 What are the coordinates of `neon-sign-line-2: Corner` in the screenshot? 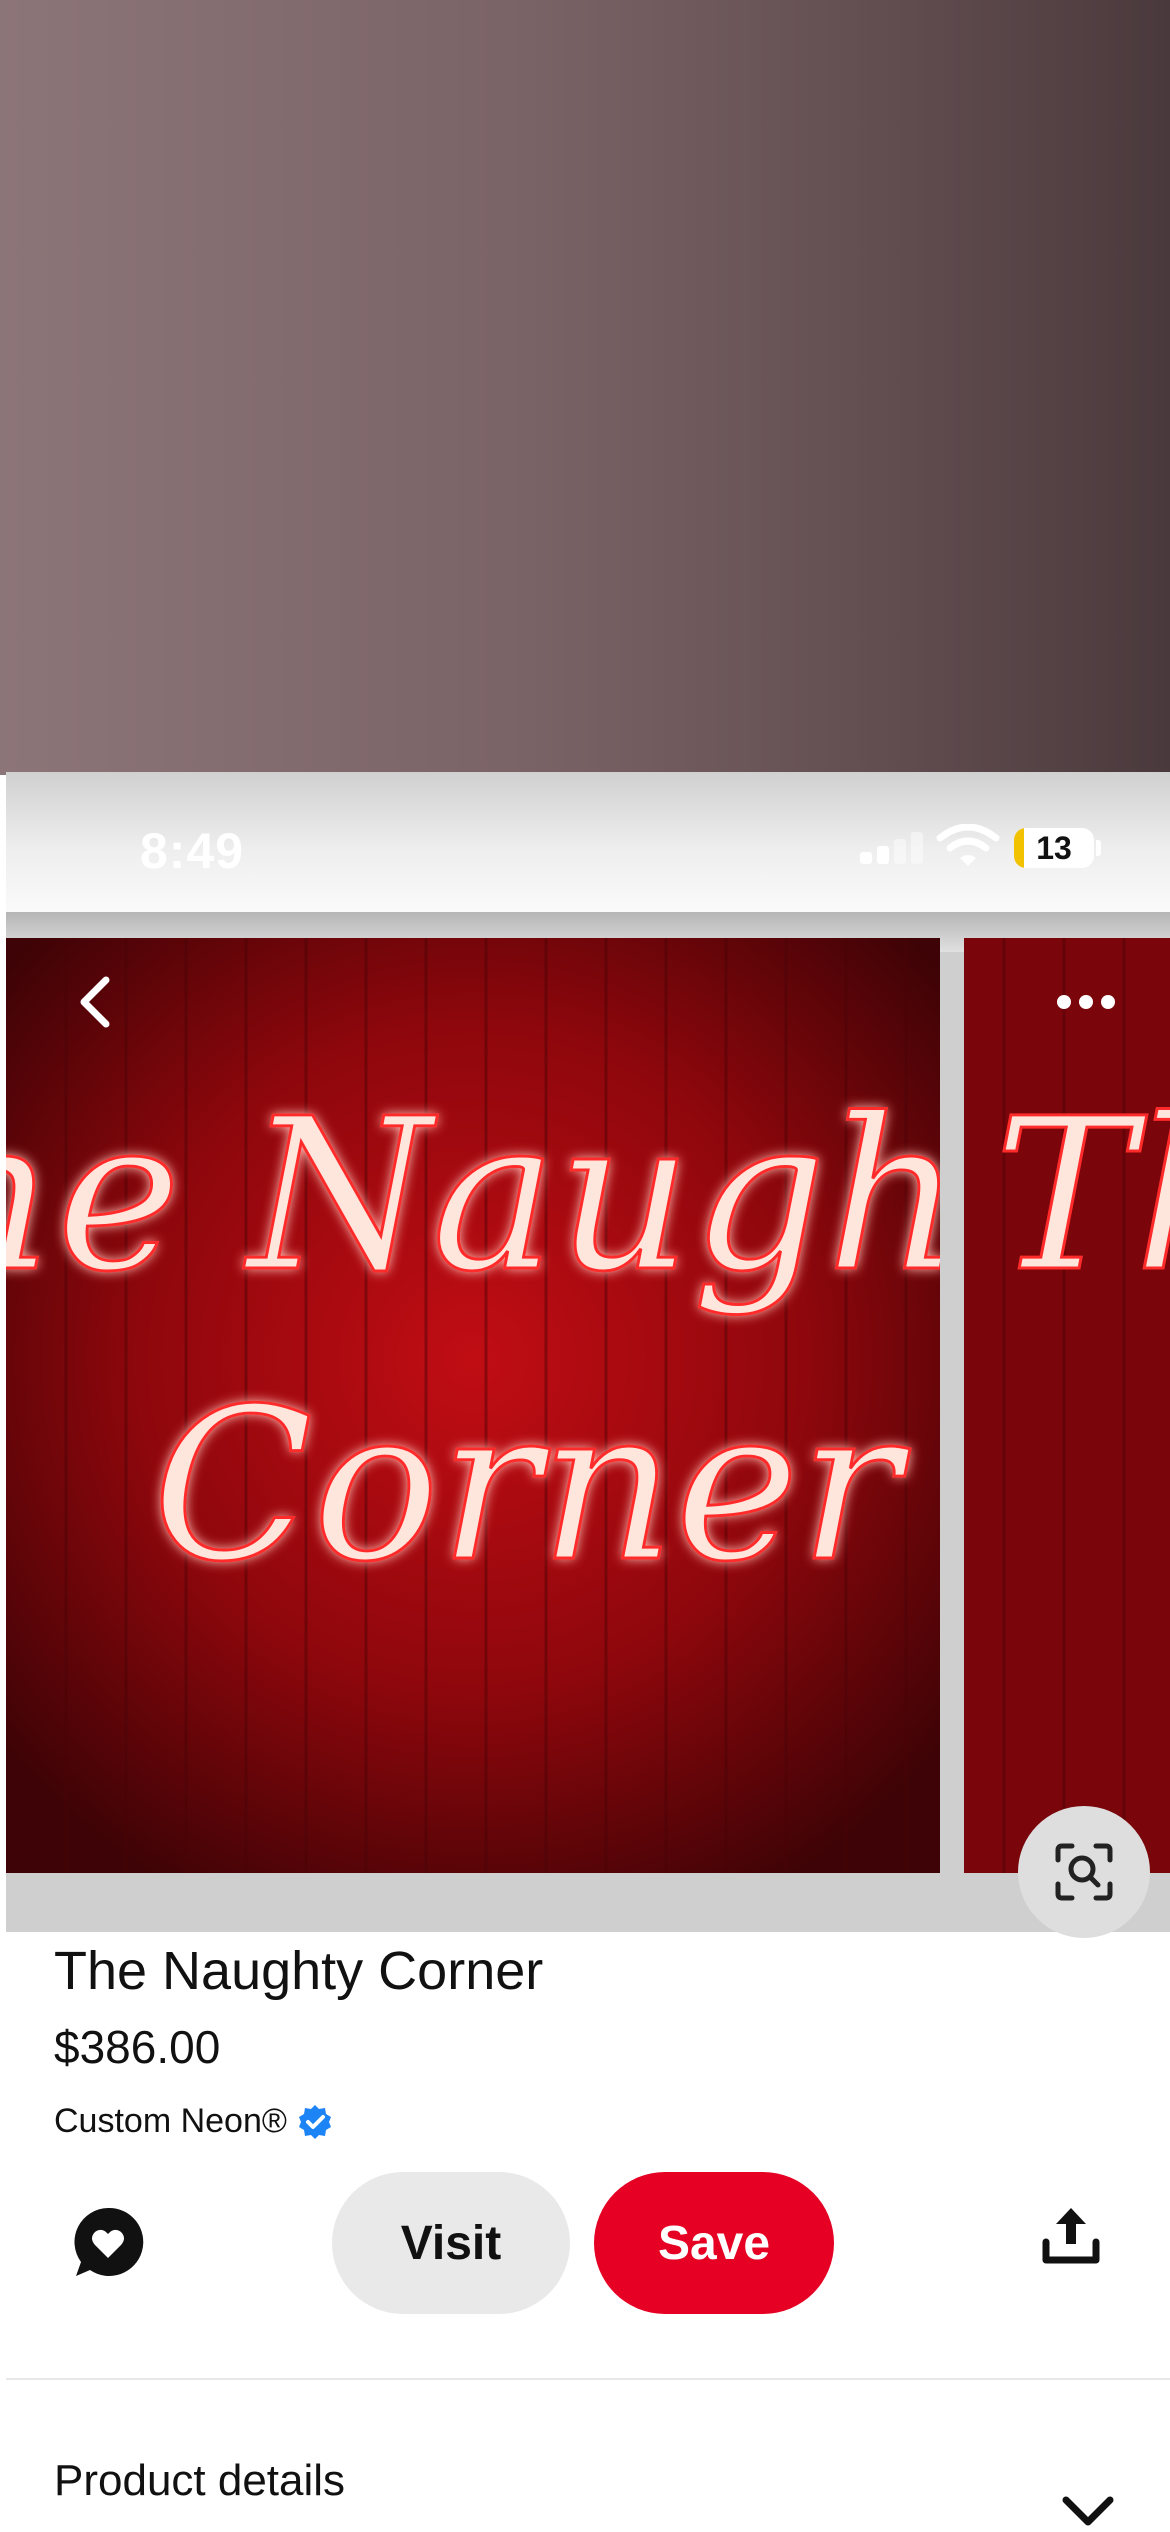 It's located at (531, 1485).